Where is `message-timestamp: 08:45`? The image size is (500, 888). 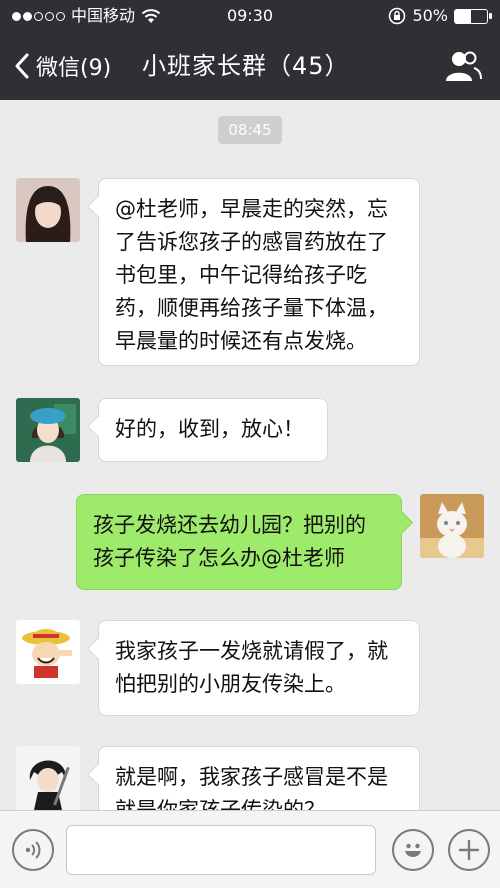 message-timestamp: 08:45 is located at coordinates (250, 130).